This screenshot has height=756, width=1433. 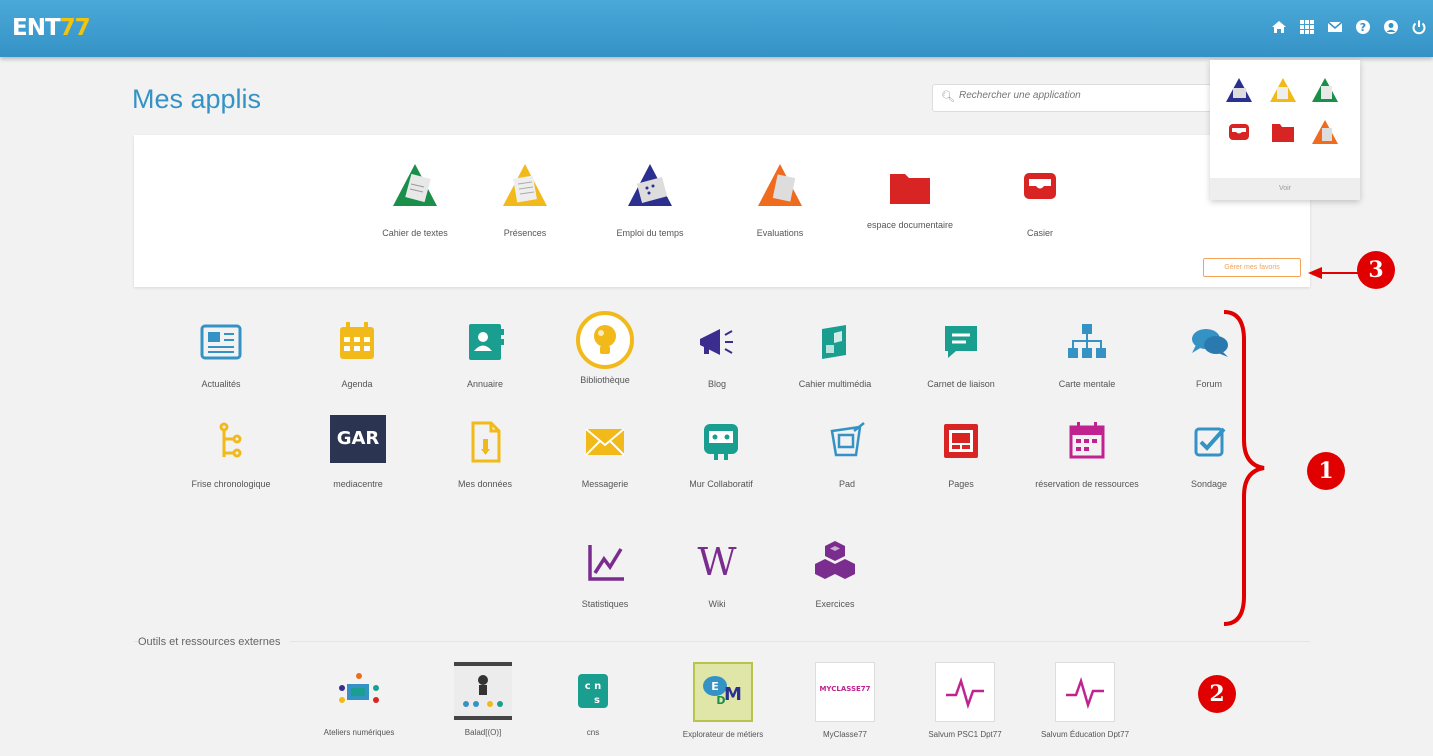 What do you see at coordinates (1087, 352) in the screenshot?
I see `app-carte-mentale: Carte mentale` at bounding box center [1087, 352].